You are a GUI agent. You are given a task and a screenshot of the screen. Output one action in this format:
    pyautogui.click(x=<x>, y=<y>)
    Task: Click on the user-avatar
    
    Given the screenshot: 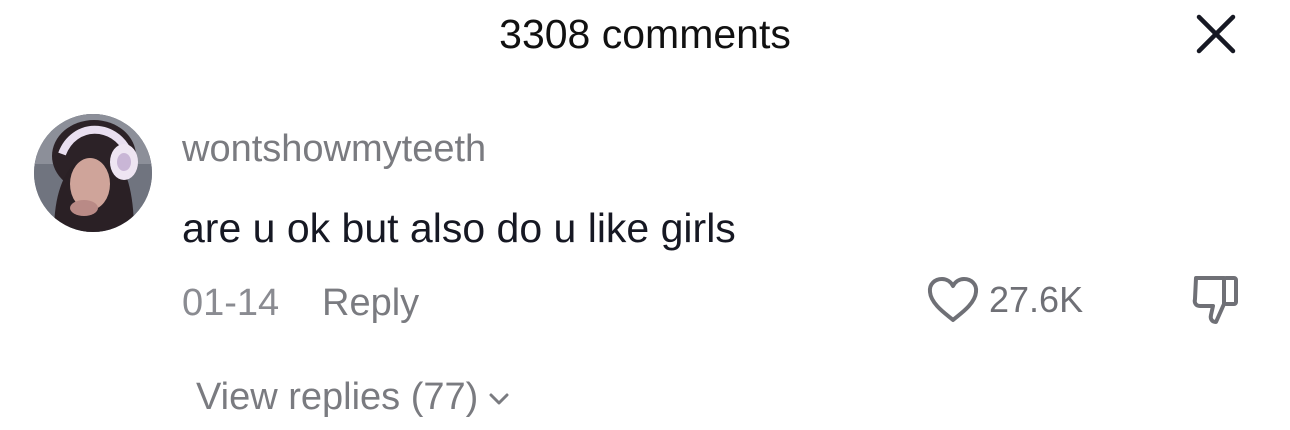 What is the action you would take?
    pyautogui.click(x=93, y=173)
    